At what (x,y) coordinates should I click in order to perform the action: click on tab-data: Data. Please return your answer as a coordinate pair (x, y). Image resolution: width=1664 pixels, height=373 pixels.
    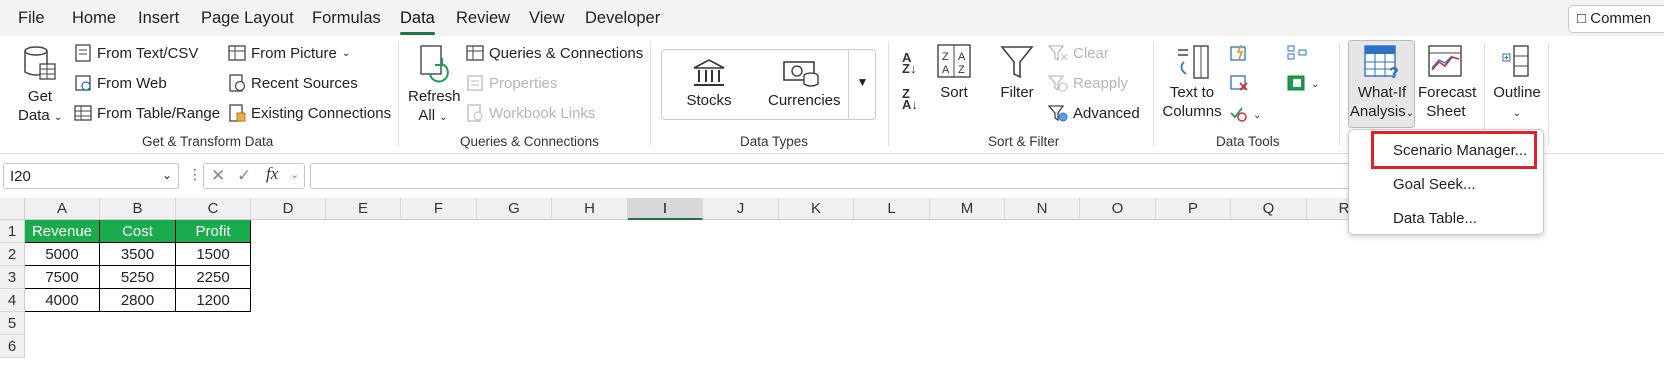
    Looking at the image, I should click on (417, 22).